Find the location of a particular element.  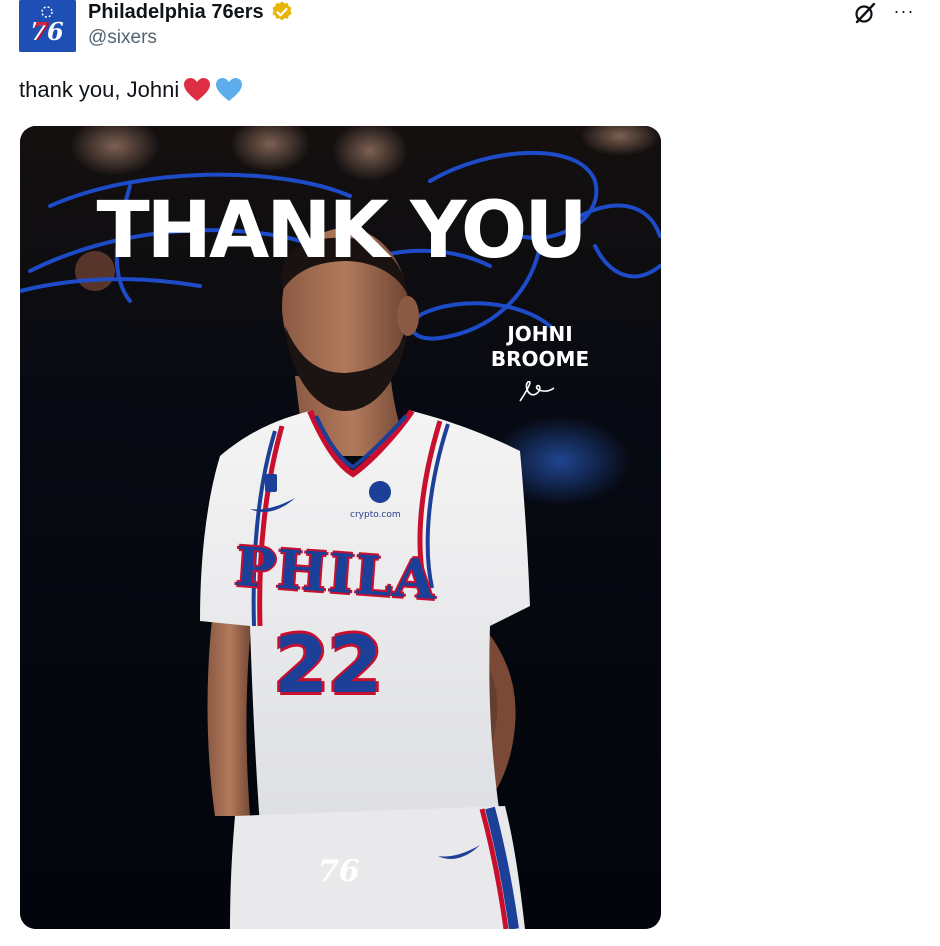

author-name-row: Philadelphia 76ers is located at coordinates (191, 12).